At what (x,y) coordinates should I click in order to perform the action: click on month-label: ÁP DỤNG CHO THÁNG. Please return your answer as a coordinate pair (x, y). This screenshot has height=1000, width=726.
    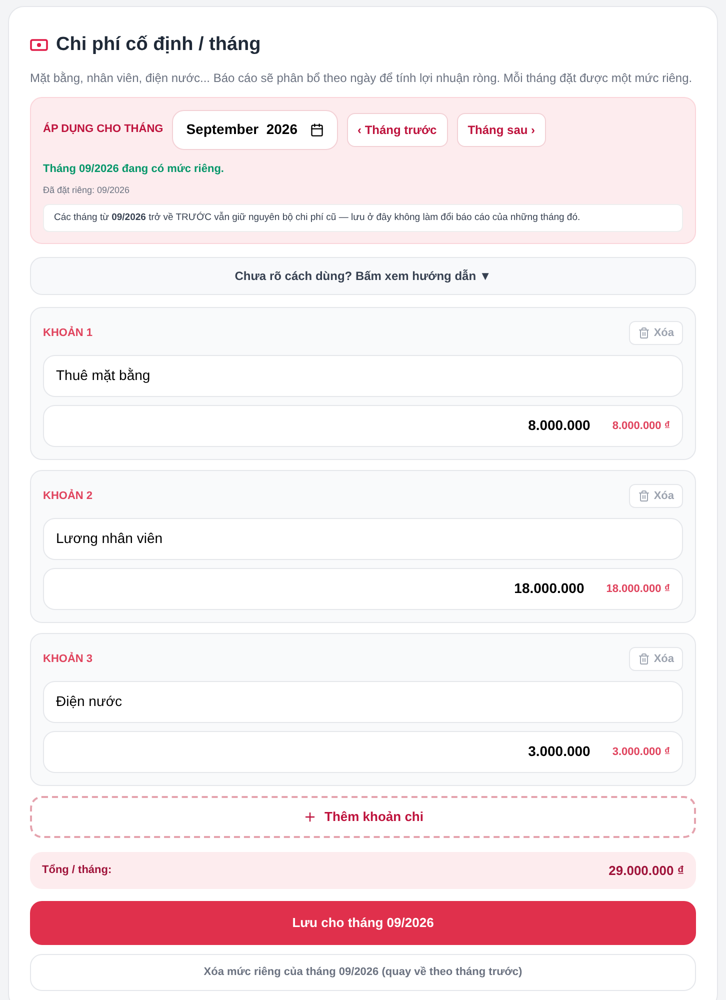
    Looking at the image, I should click on (103, 129).